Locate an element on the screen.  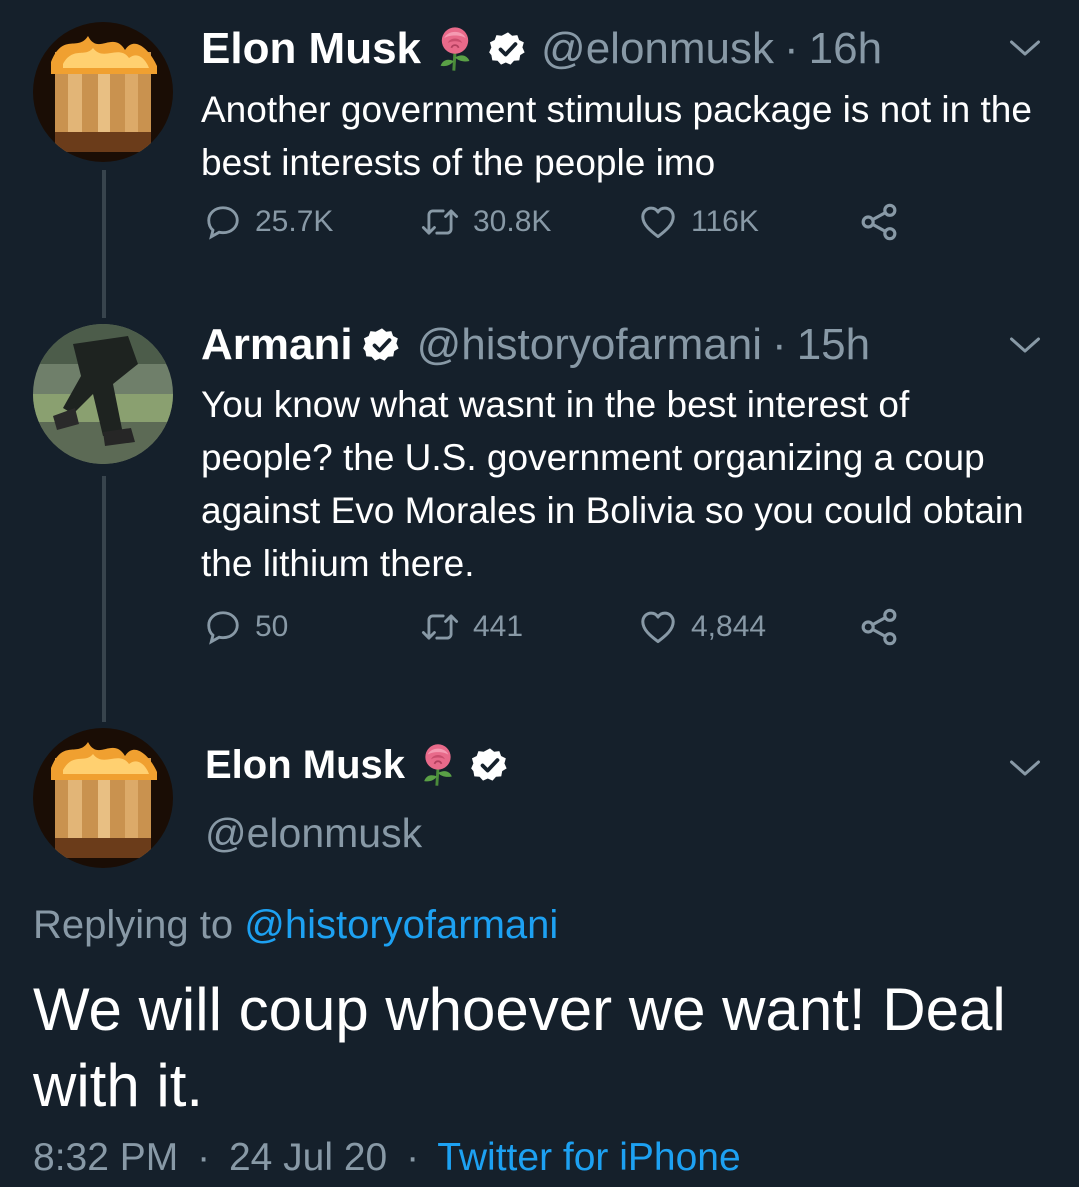
replying-prefix: Replying to is located at coordinates (139, 925).